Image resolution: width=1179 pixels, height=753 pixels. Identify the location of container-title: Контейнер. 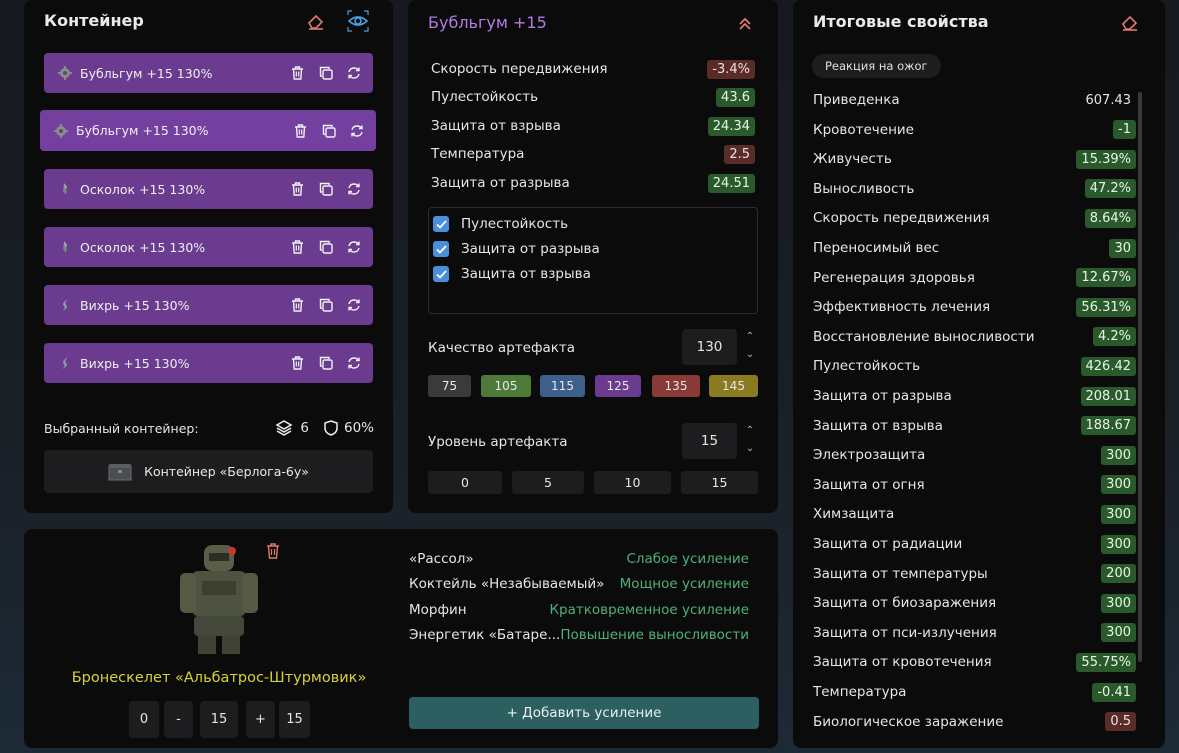
(94, 20).